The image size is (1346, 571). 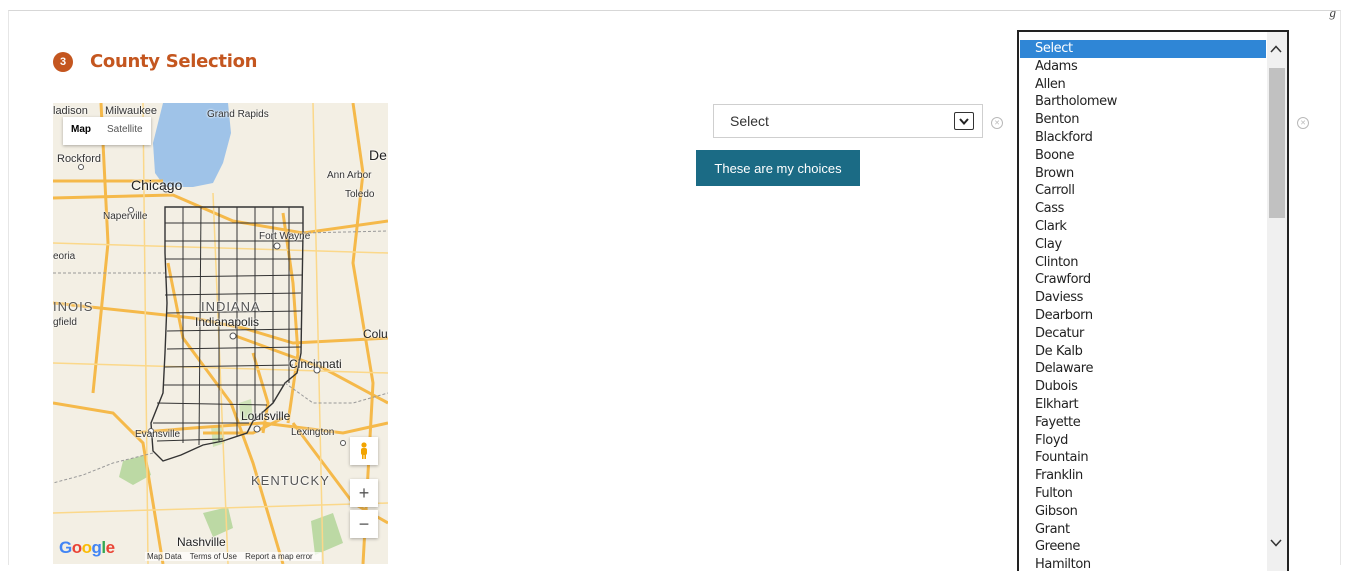 I want to click on county-option: Crawford, so click(x=1143, y=280).